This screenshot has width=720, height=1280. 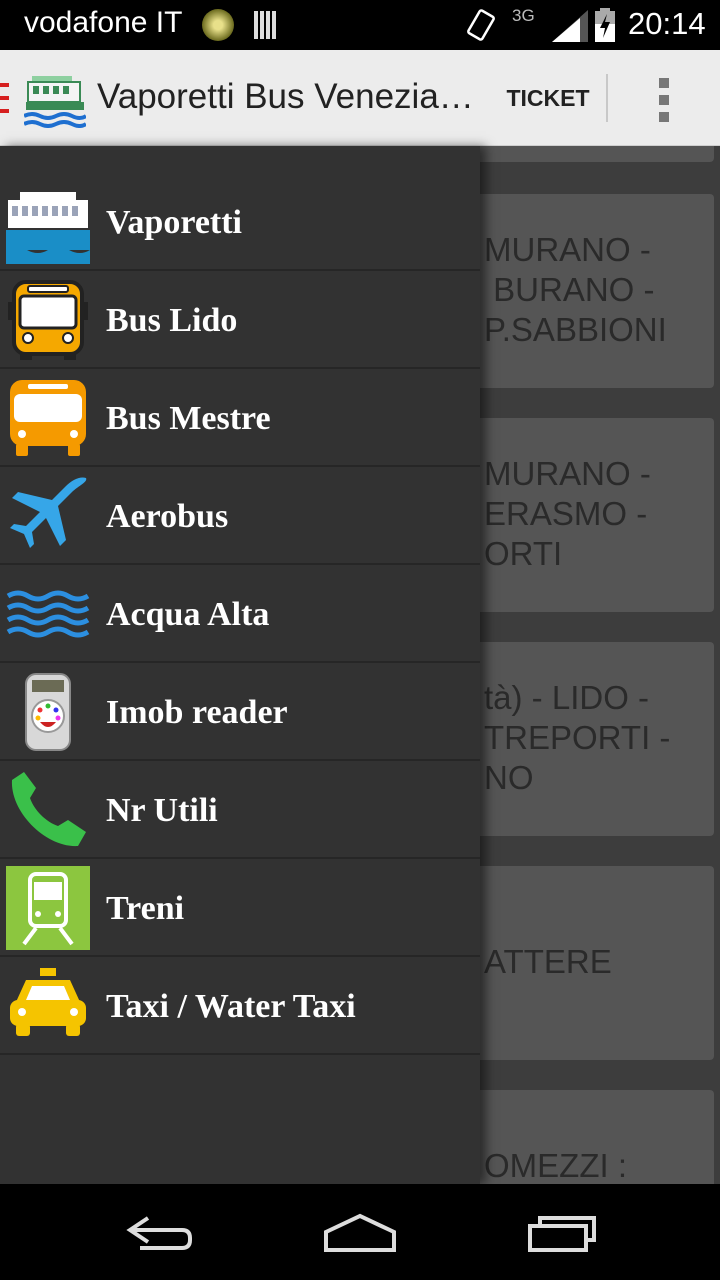 What do you see at coordinates (103, 22) in the screenshot?
I see `carrier-name: vodafone IT` at bounding box center [103, 22].